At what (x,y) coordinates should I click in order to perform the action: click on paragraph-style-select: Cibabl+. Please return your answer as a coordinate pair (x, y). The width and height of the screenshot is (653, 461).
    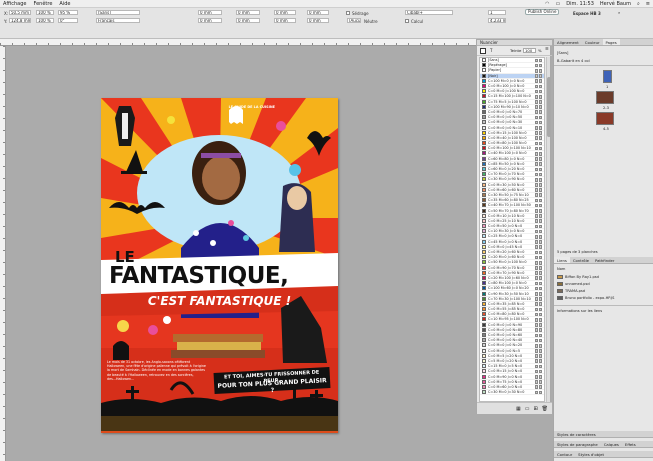
    Looking at the image, I should click on (429, 12).